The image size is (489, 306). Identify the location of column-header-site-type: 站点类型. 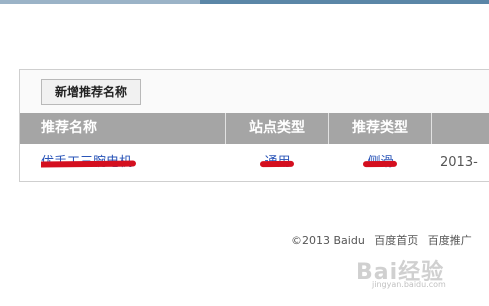
(277, 128).